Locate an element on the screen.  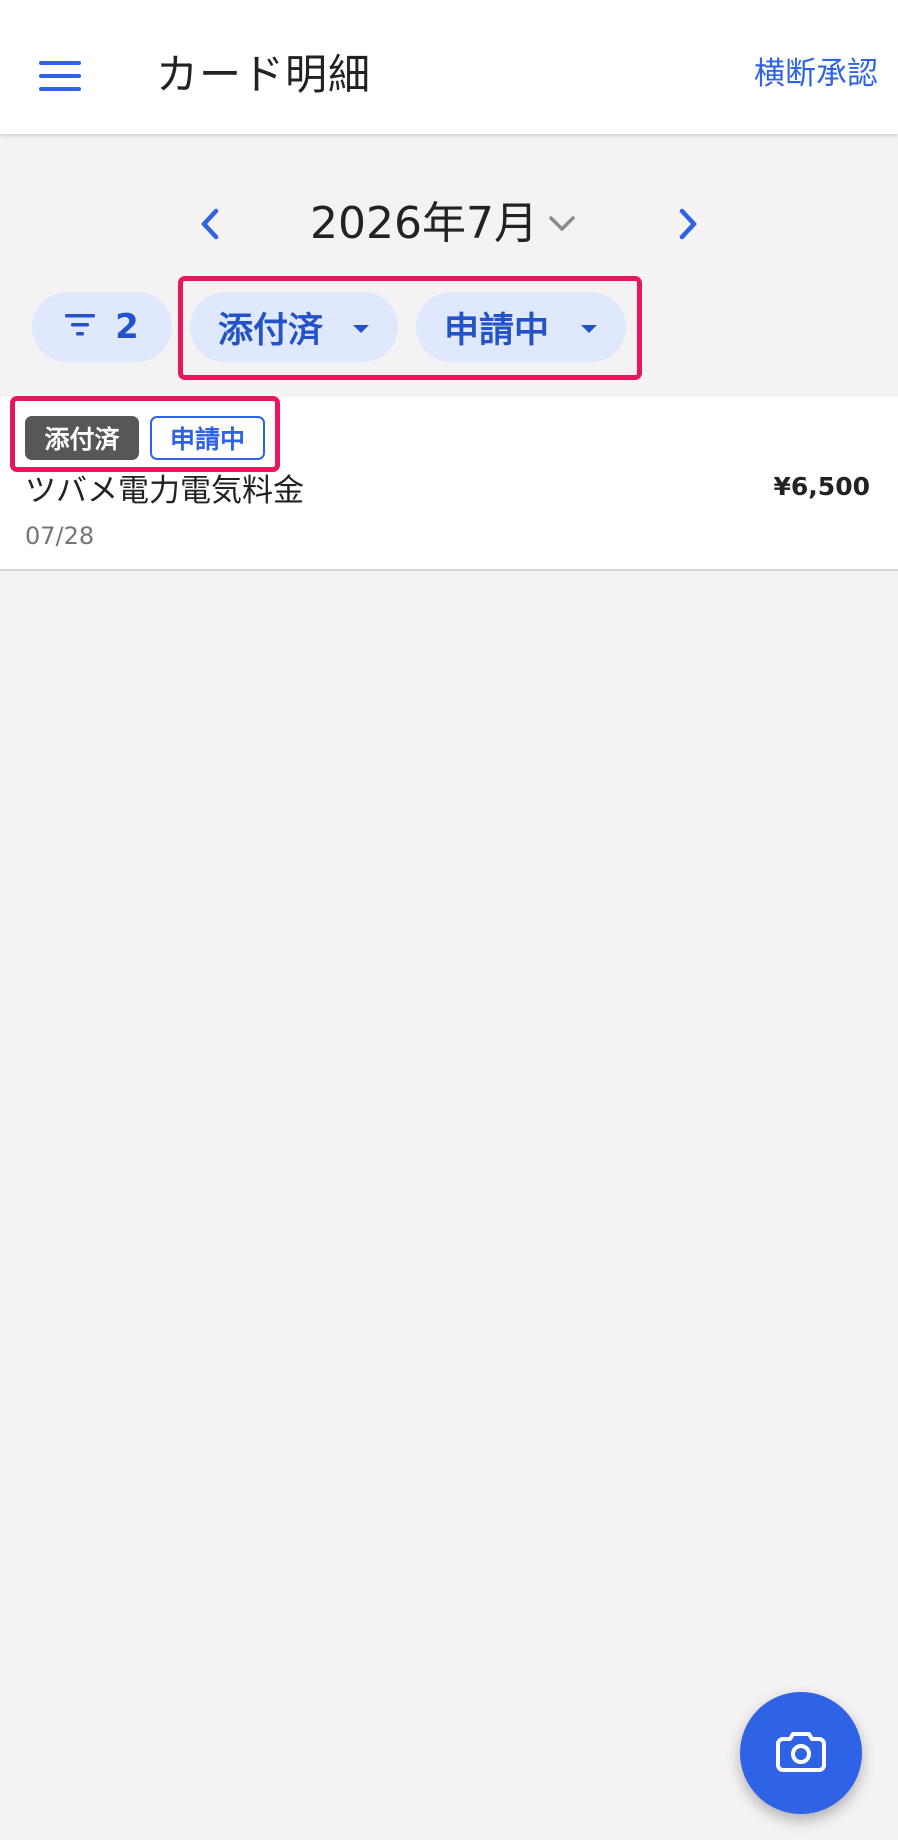
transaction-amount: ¥6,500 is located at coordinates (821, 486).